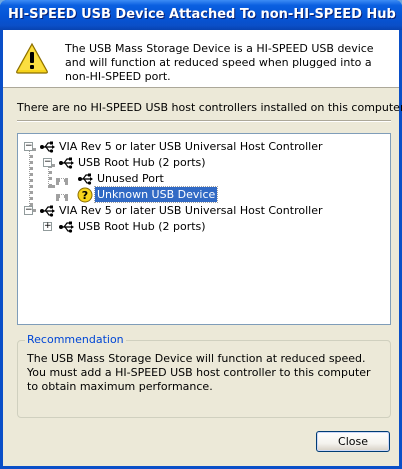 The height and width of the screenshot is (469, 402). Describe the element at coordinates (203, 179) in the screenshot. I see `tree-node: Unused Port` at that location.